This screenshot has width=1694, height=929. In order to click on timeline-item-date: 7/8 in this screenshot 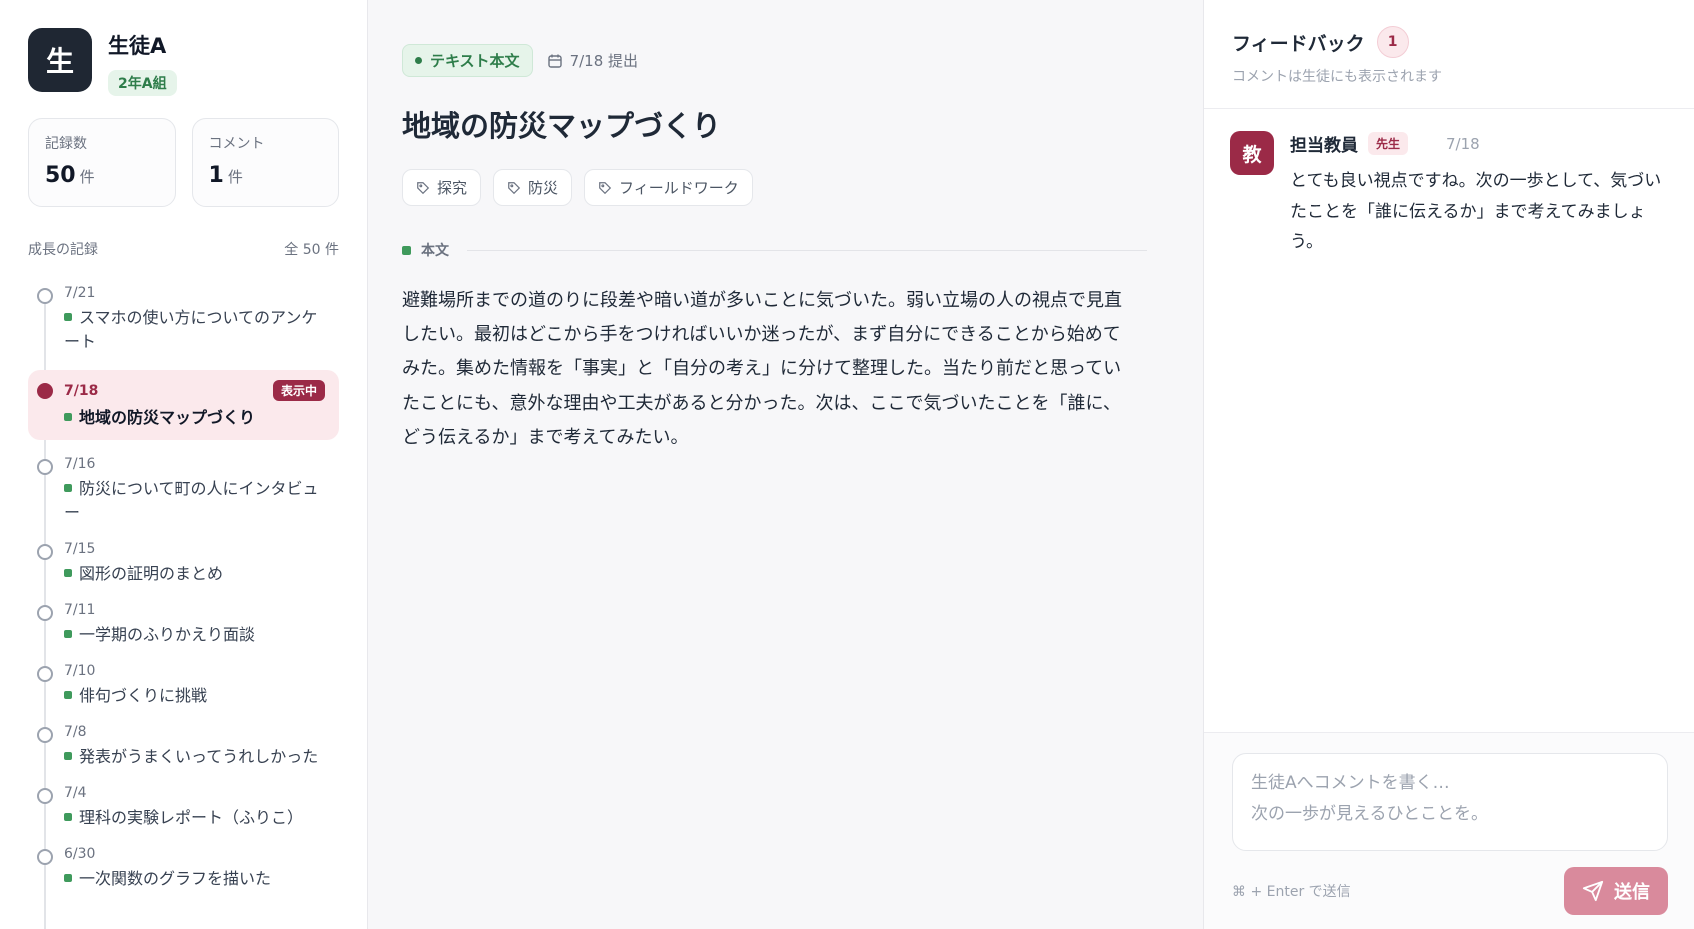, I will do `click(75, 732)`.